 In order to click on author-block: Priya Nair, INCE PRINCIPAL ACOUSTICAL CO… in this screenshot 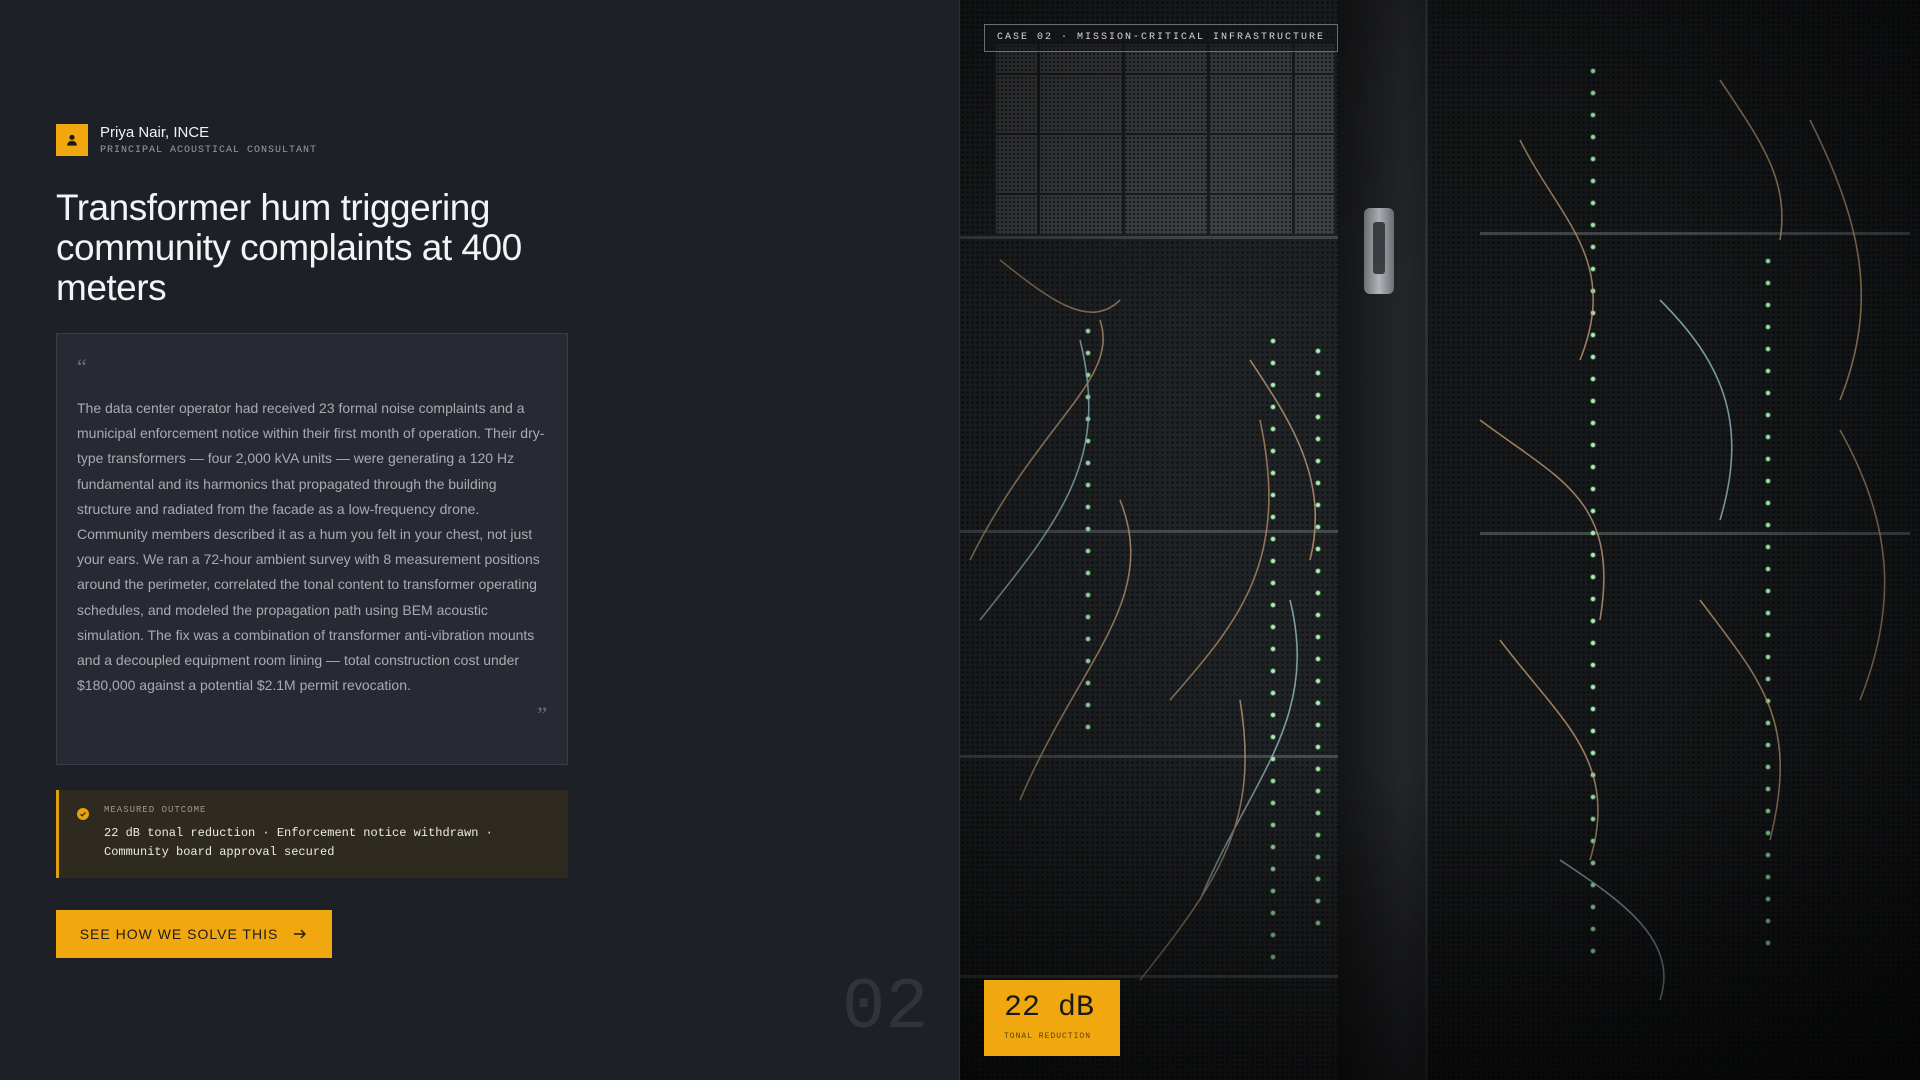, I will do `click(186, 140)`.